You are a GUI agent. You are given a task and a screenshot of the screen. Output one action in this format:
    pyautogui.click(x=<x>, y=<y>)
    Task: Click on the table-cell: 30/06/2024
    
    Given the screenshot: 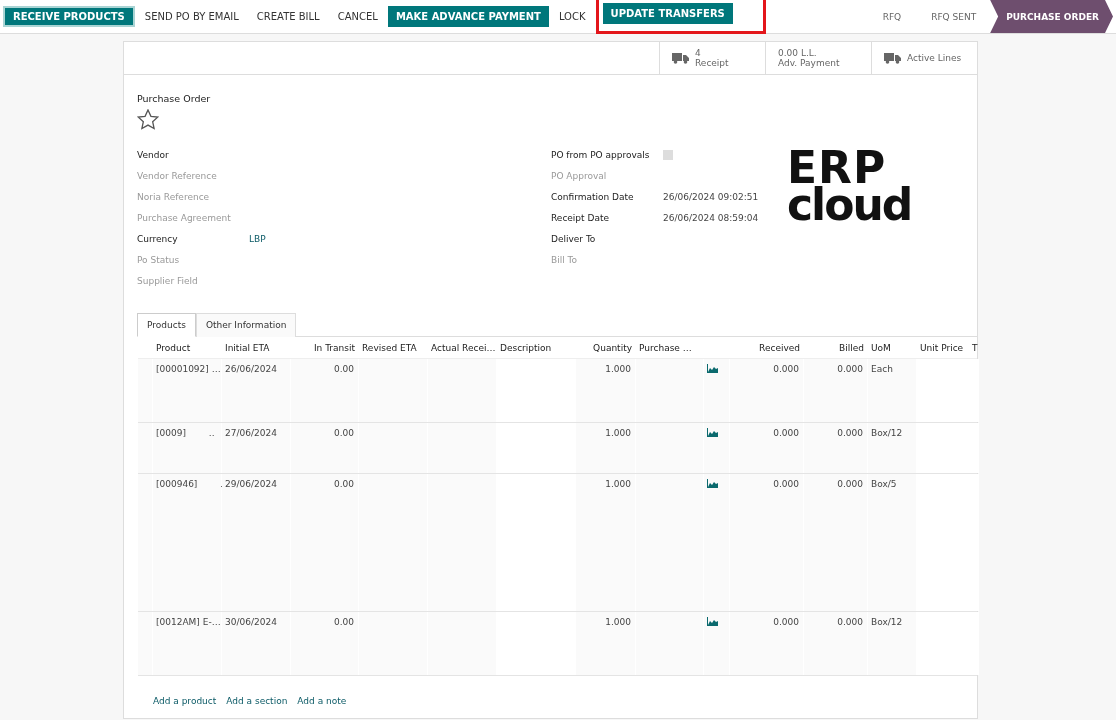 What is the action you would take?
    pyautogui.click(x=256, y=643)
    